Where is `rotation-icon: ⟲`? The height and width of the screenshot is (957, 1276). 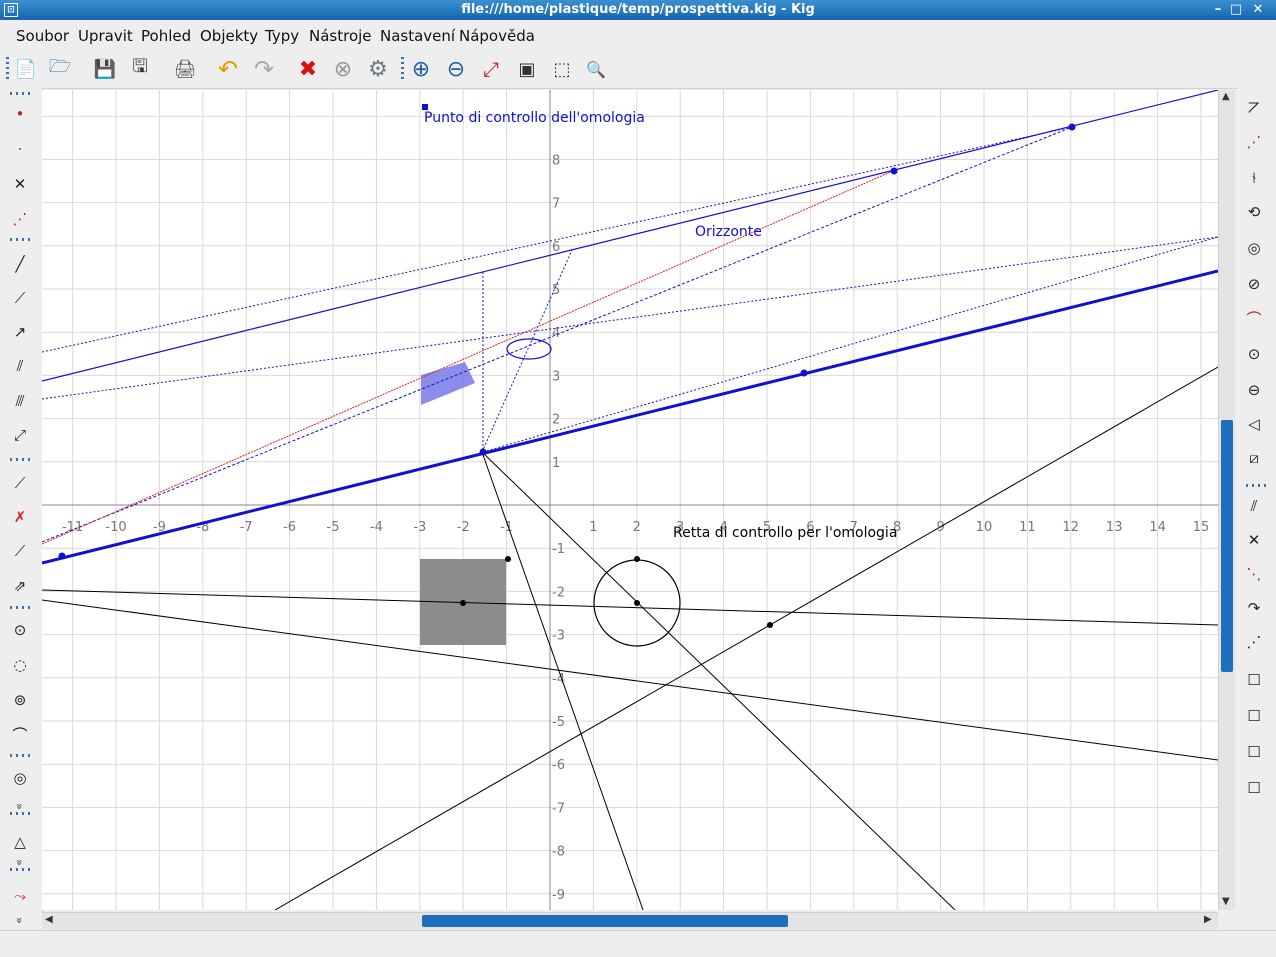 rotation-icon: ⟲ is located at coordinates (1254, 212).